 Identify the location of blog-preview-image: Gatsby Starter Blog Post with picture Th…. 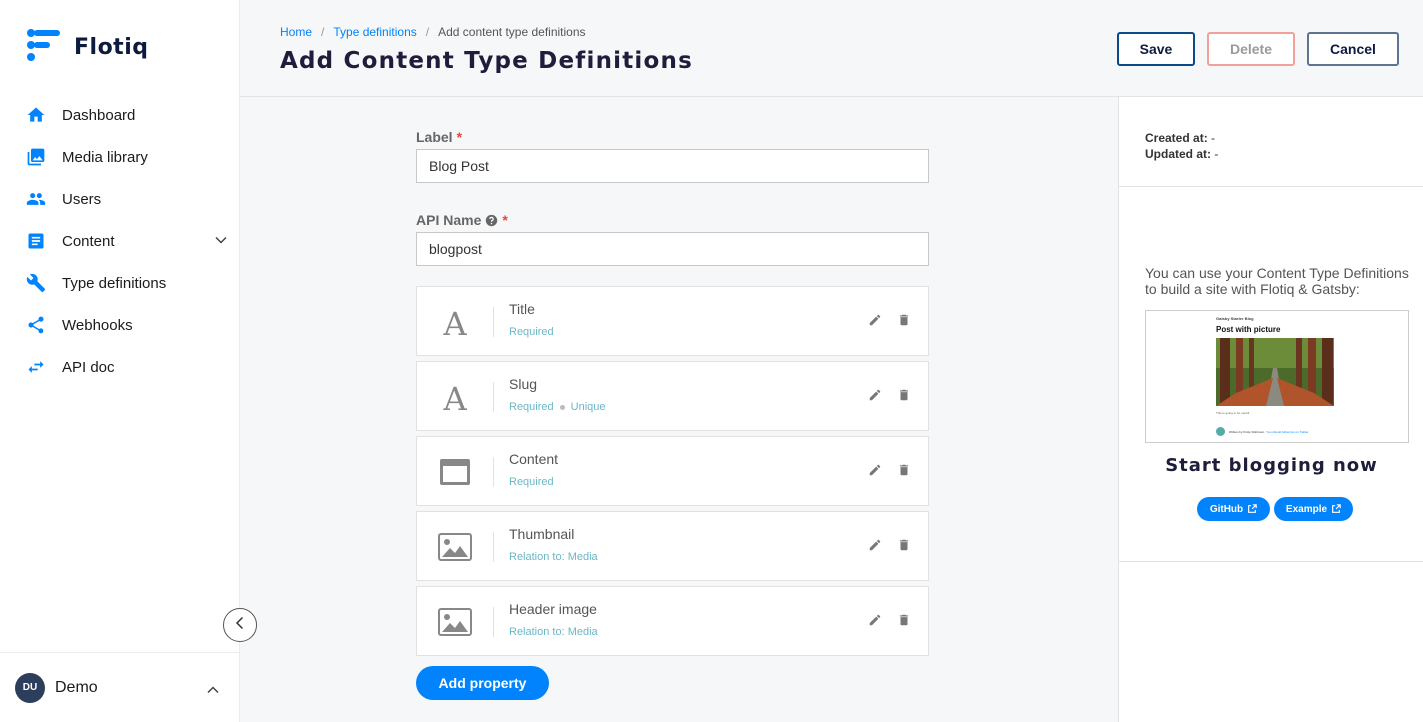
(1277, 376).